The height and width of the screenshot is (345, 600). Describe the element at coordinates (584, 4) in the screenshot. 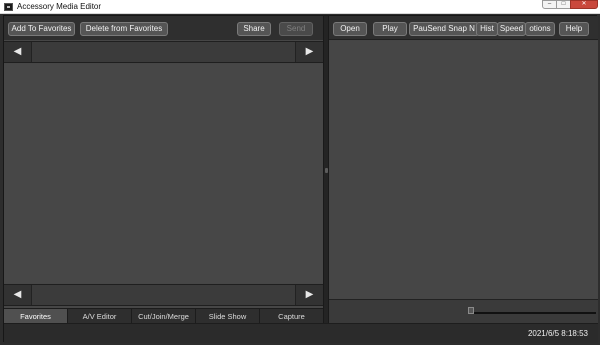

I see `close-button: ✕` at that location.